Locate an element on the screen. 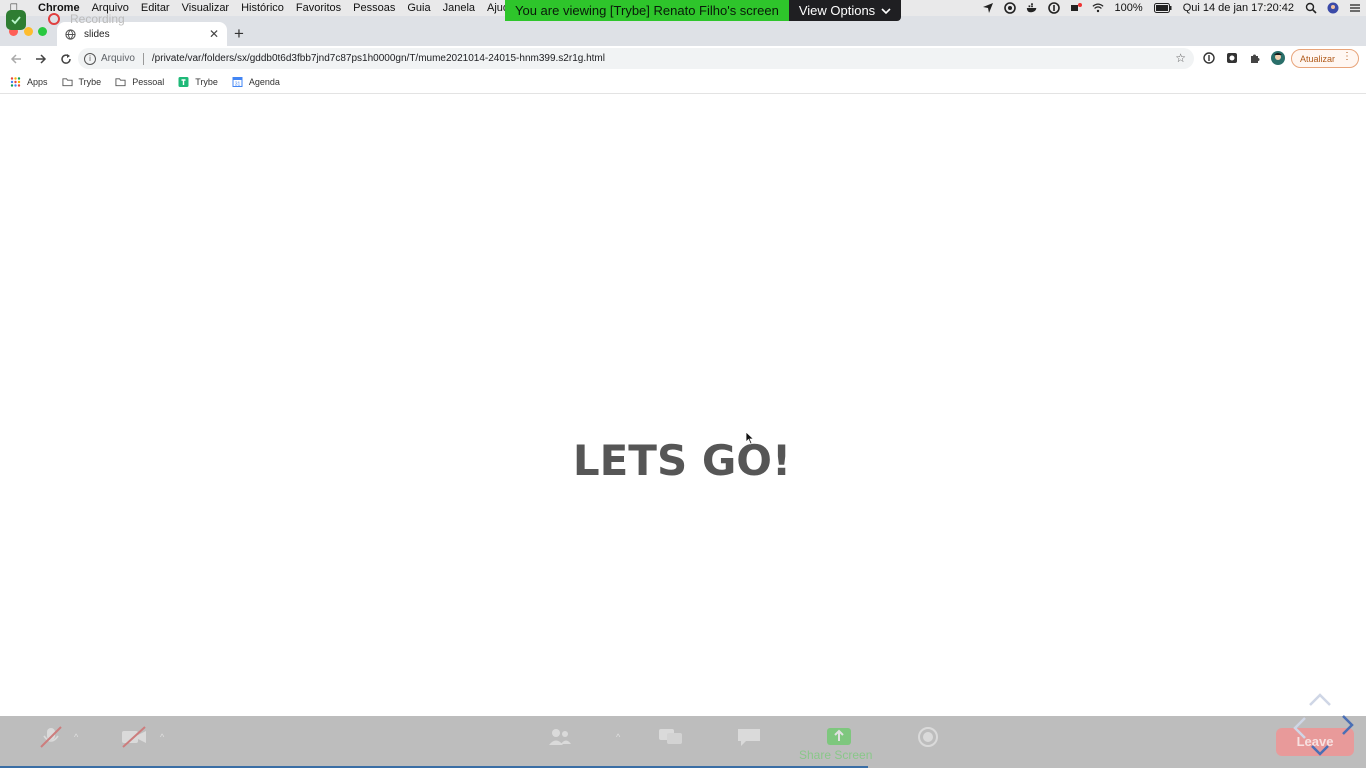 Image resolution: width=1366 pixels, height=768 pixels. bookmark-folder-trybe: Trybe is located at coordinates (81, 82).